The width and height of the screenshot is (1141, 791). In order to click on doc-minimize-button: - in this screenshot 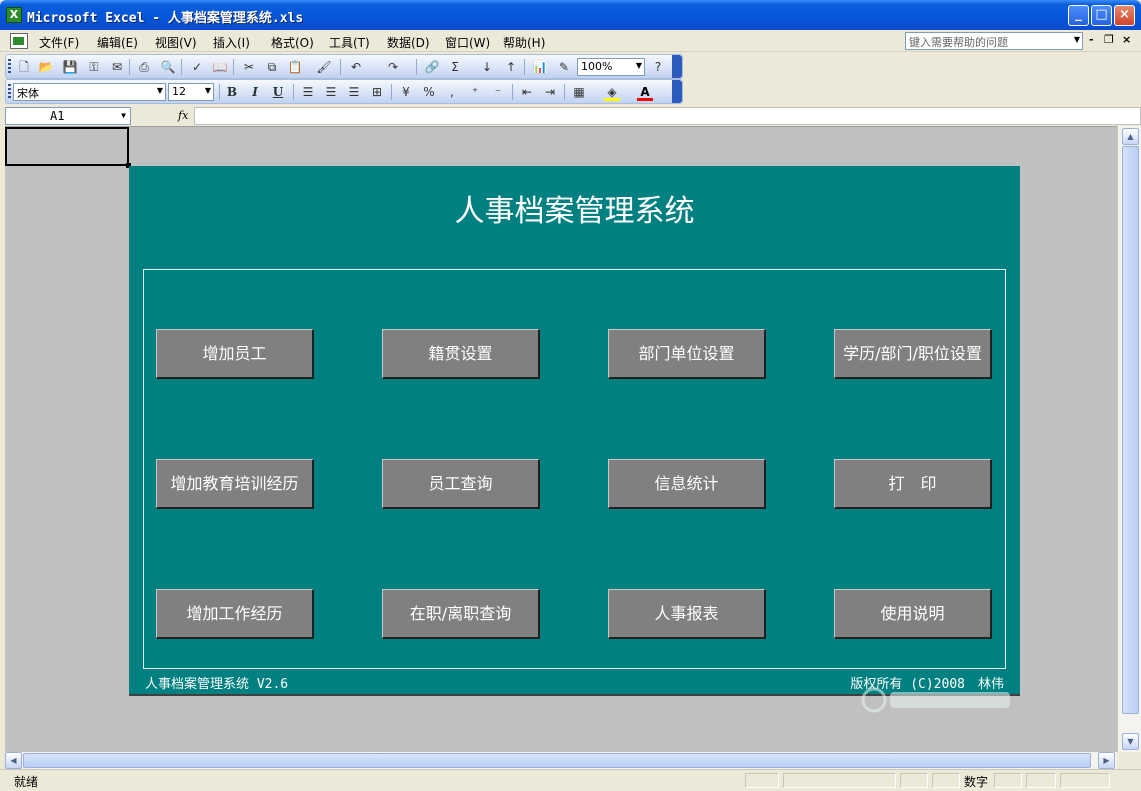, I will do `click(1091, 39)`.